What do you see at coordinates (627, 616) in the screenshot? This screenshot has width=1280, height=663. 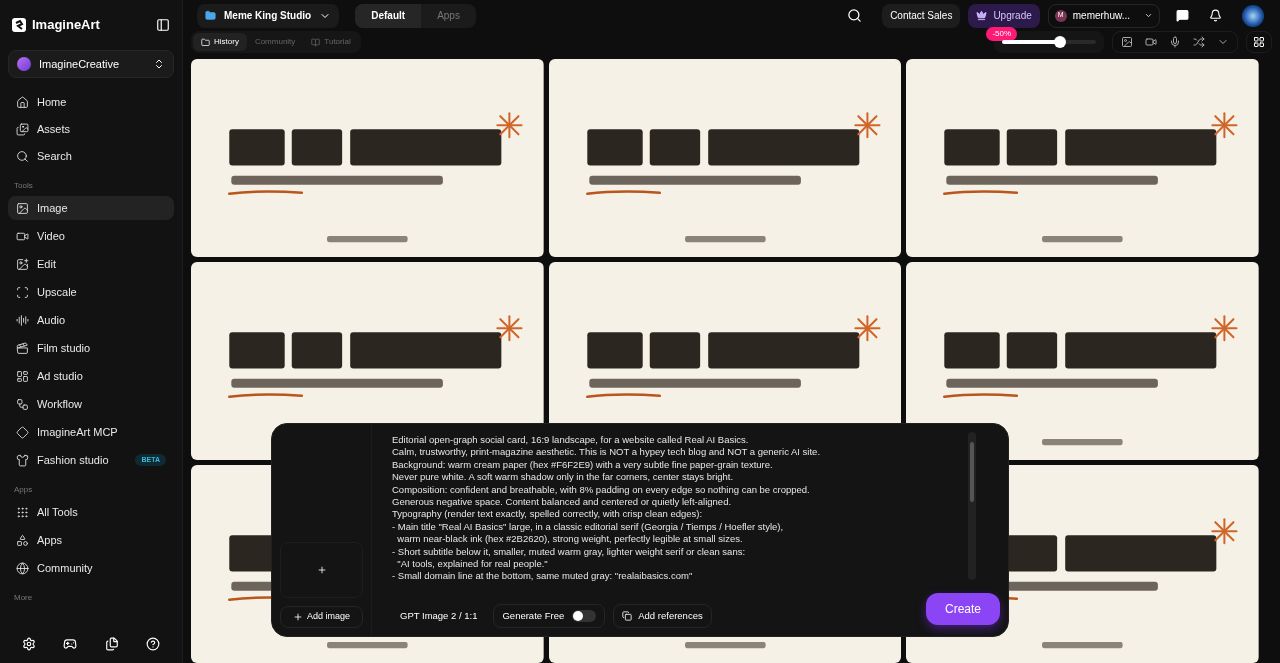 I see `cards-icon` at bounding box center [627, 616].